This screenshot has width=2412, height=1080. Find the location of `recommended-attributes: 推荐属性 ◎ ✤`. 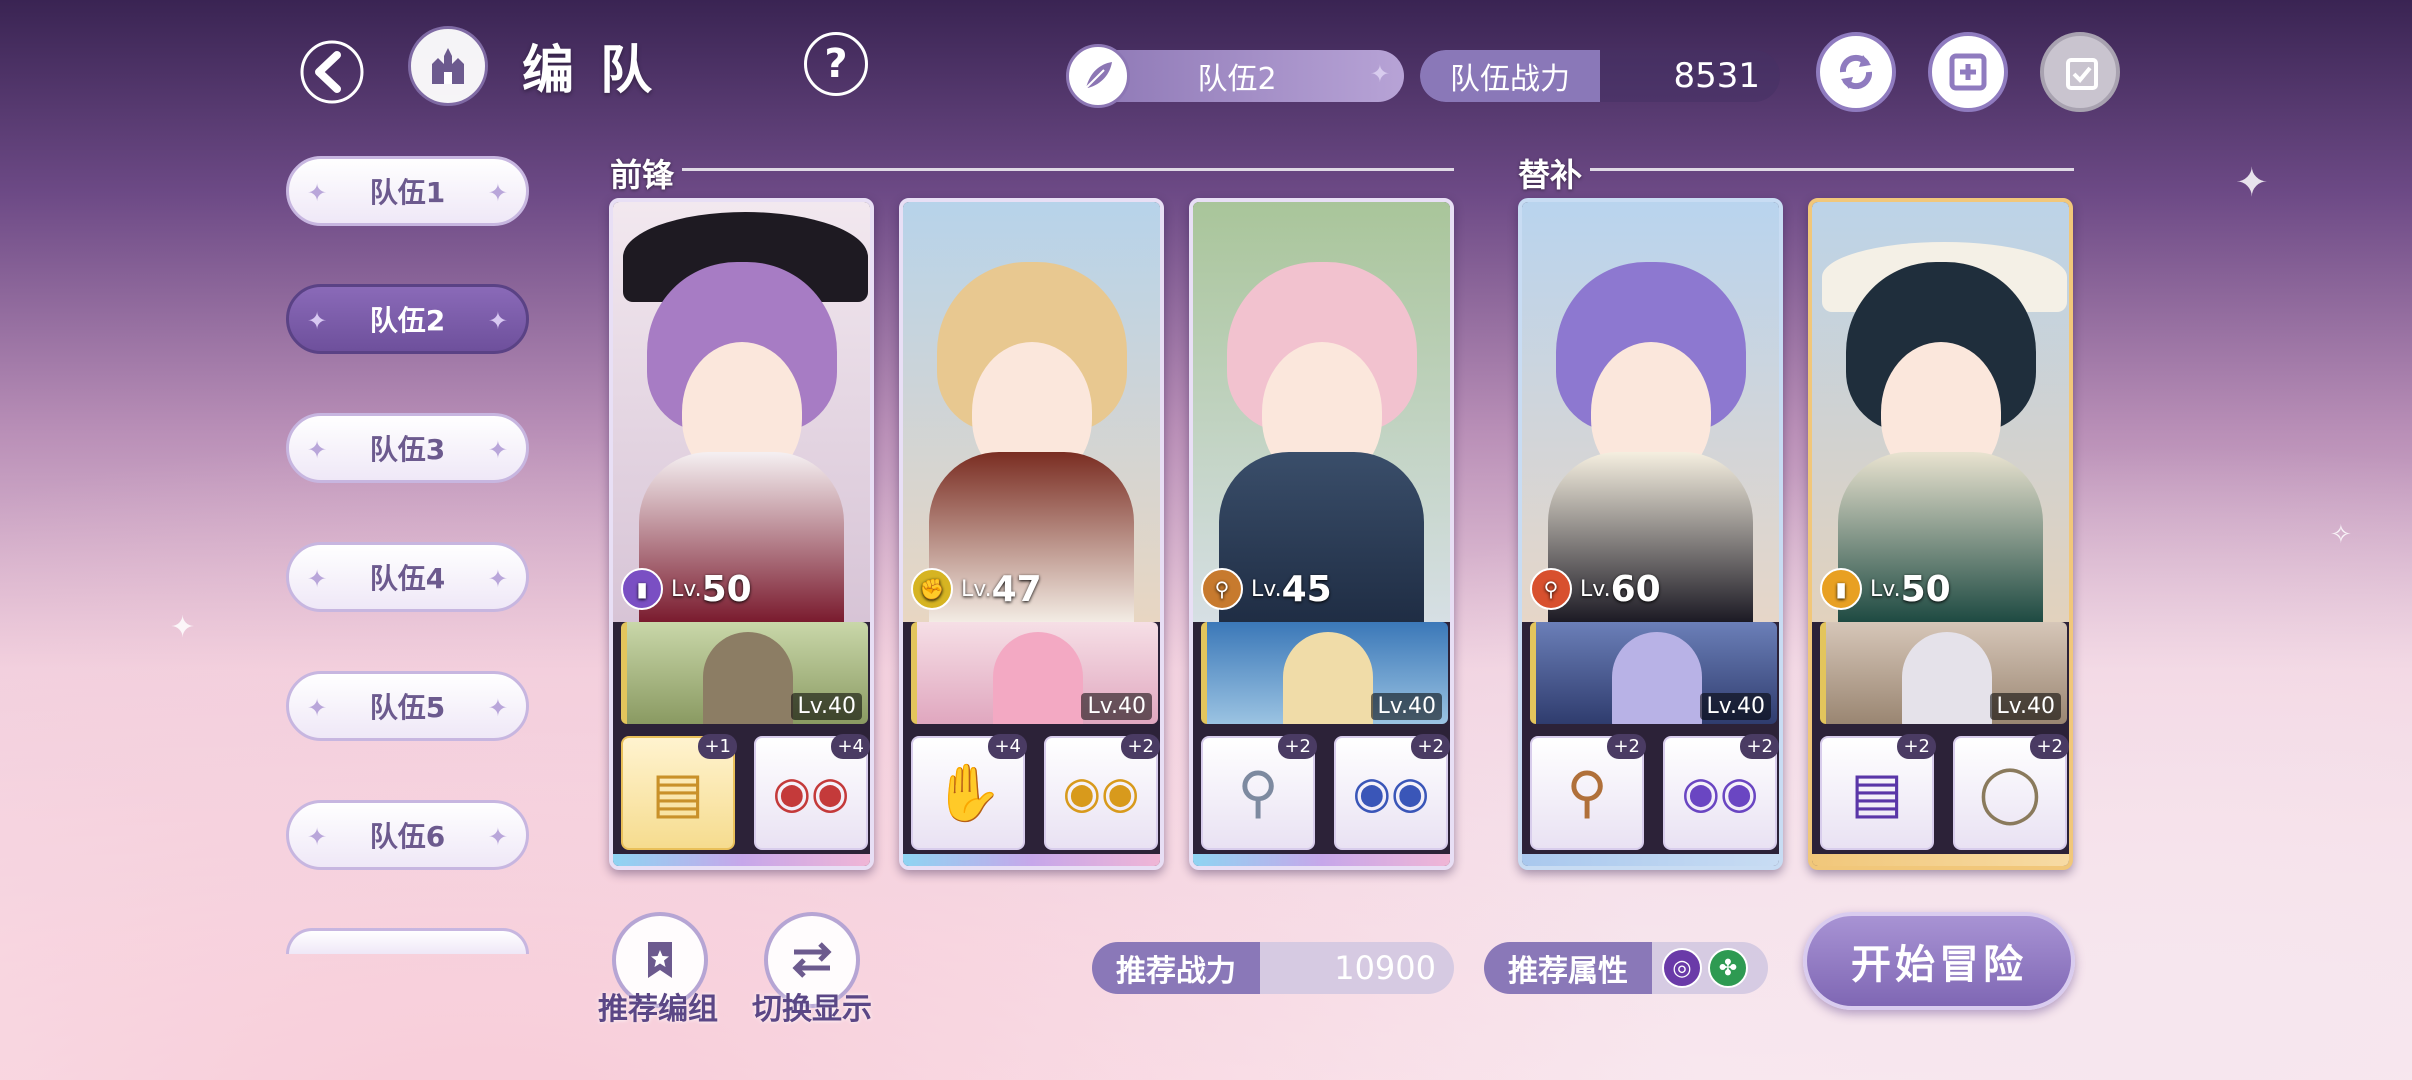

recommended-attributes: 推荐属性 ◎ ✤ is located at coordinates (1626, 968).